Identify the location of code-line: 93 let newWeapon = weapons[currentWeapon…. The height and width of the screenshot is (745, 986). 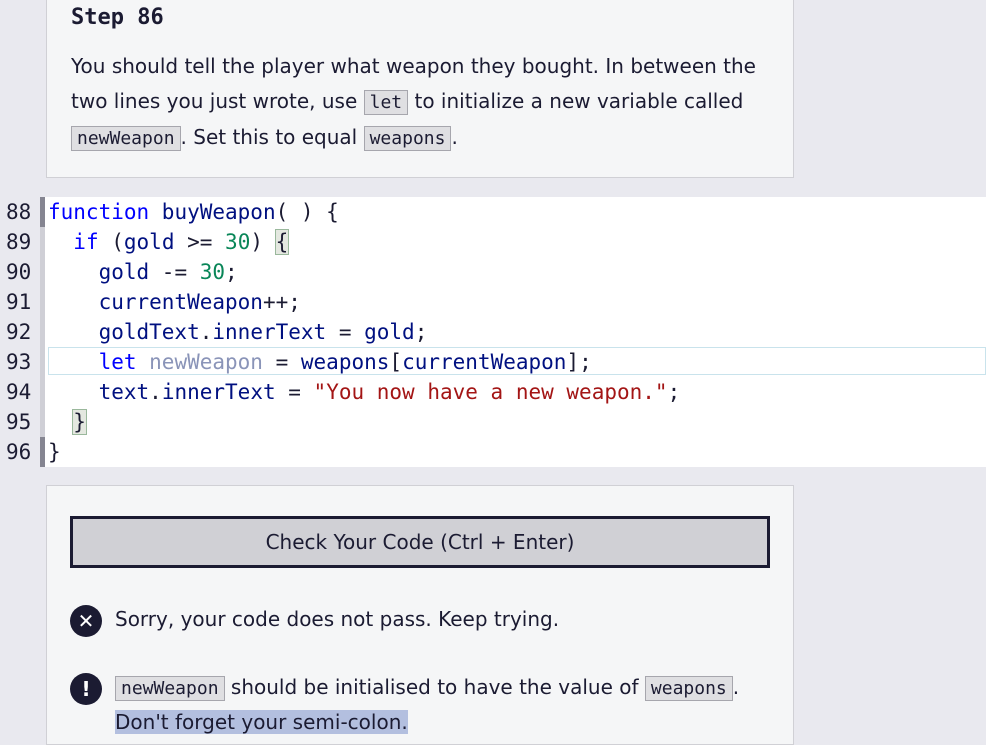
(493, 362).